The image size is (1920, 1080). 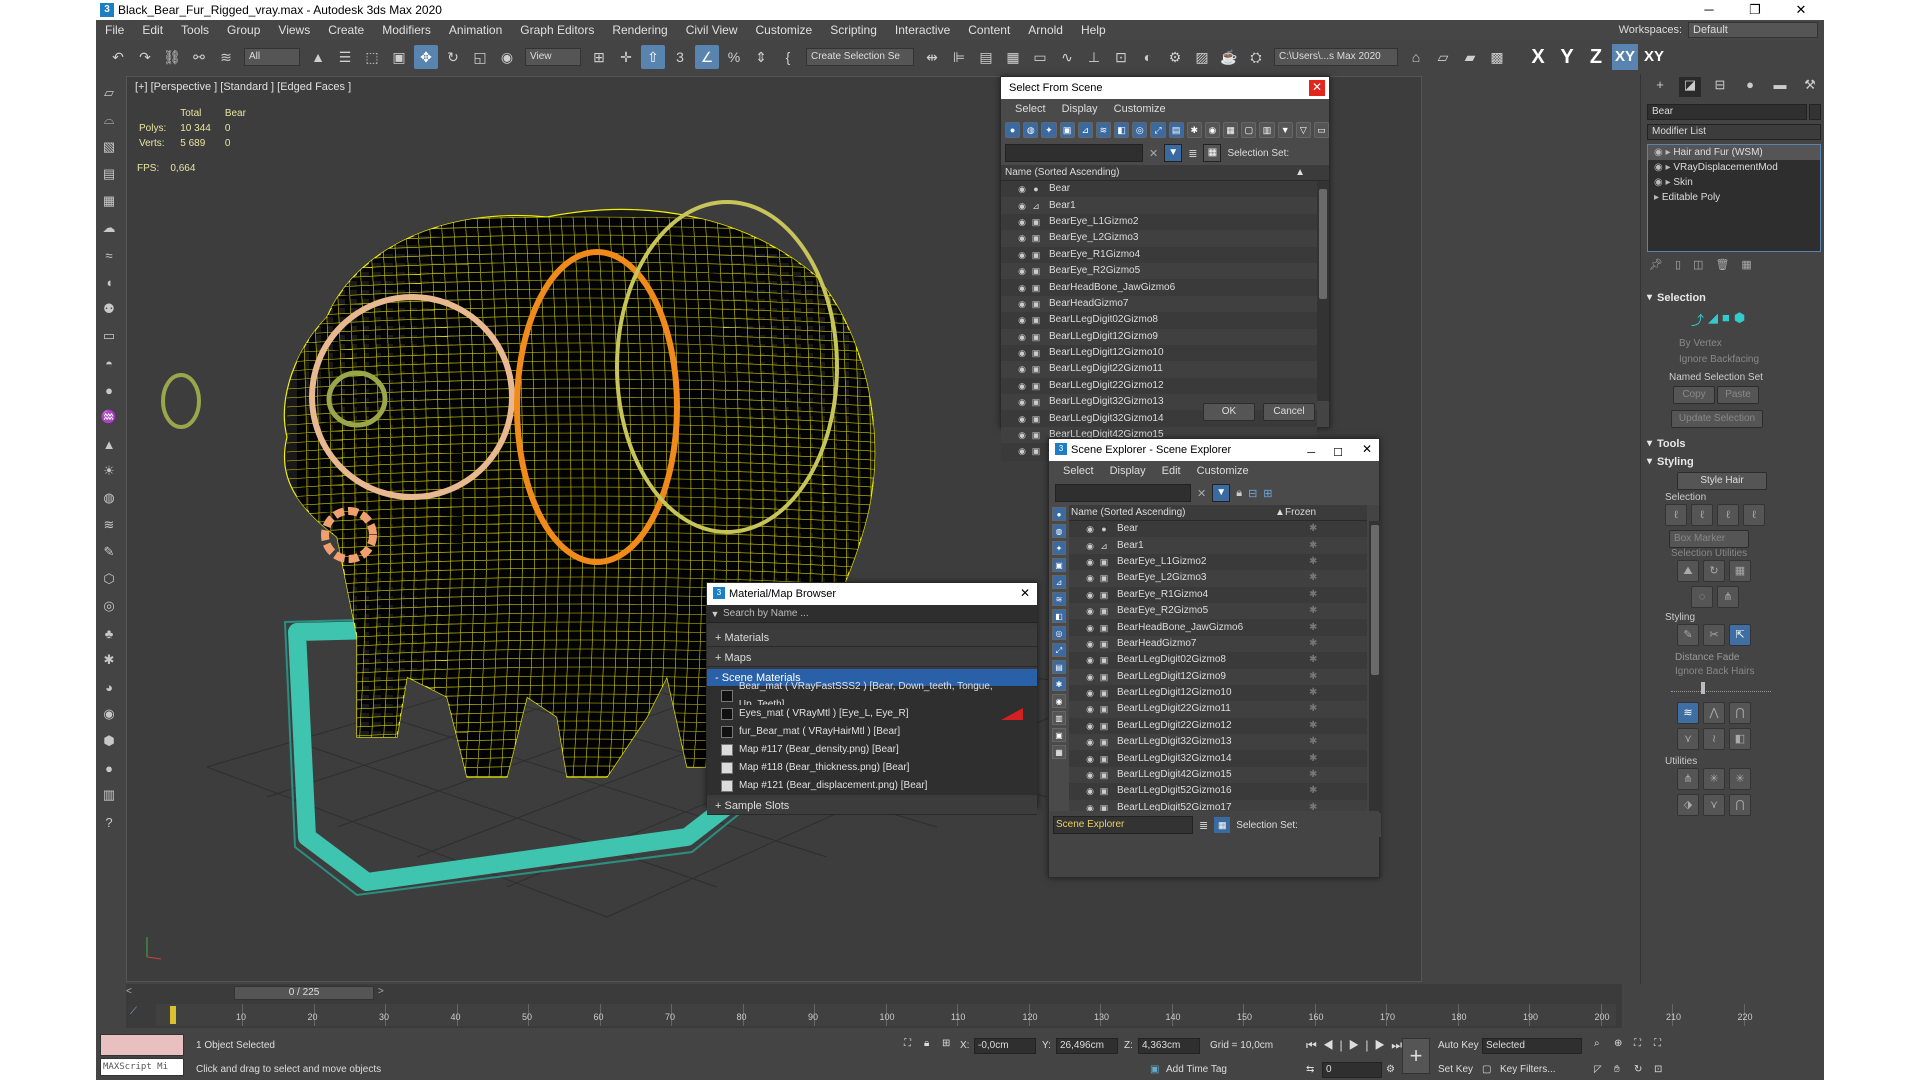 I want to click on menu-edit: Edit, so click(x=1171, y=471).